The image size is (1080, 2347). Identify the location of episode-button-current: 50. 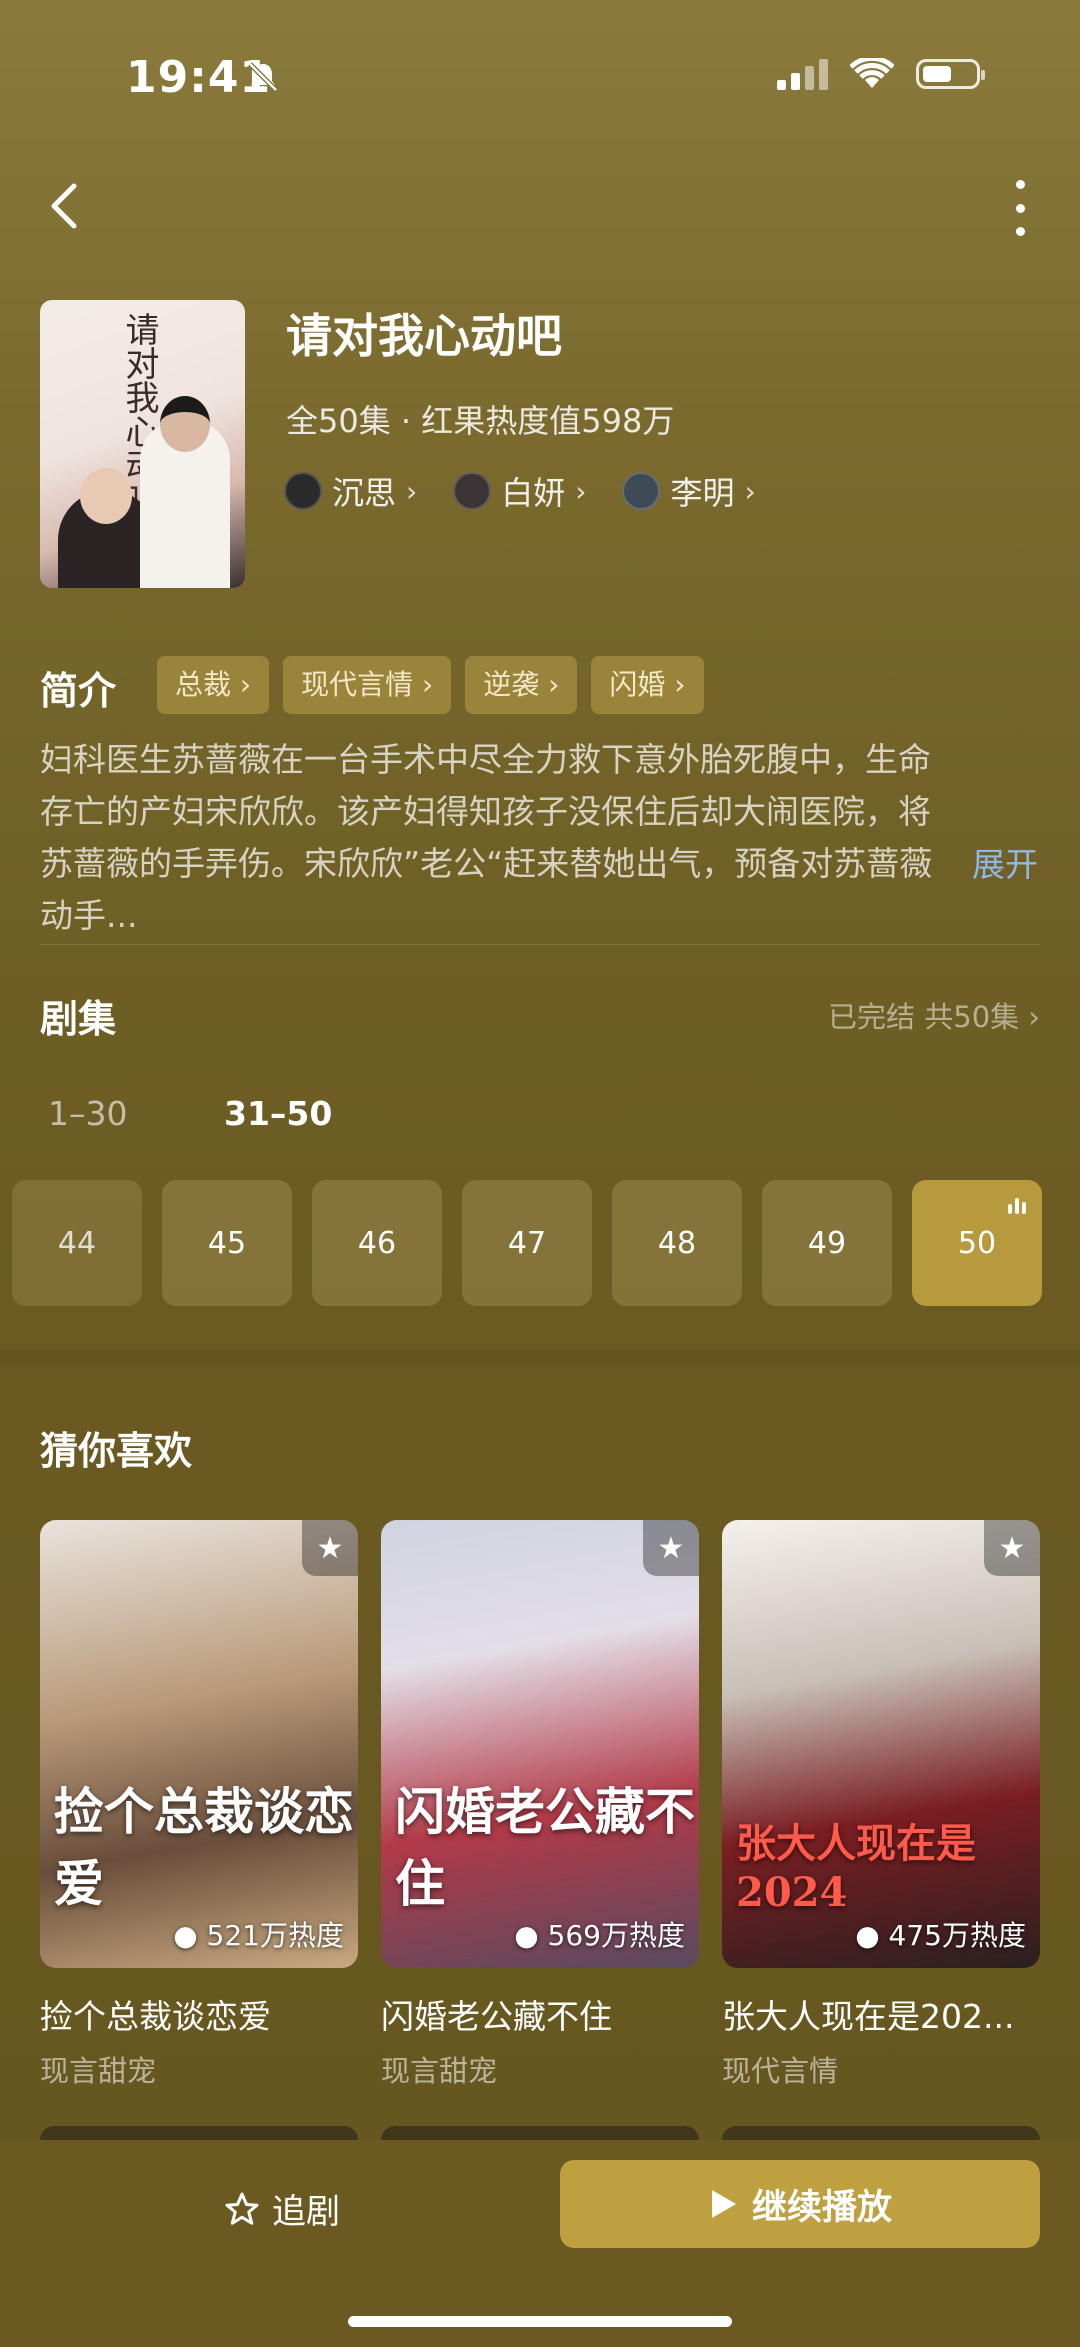
(977, 1243).